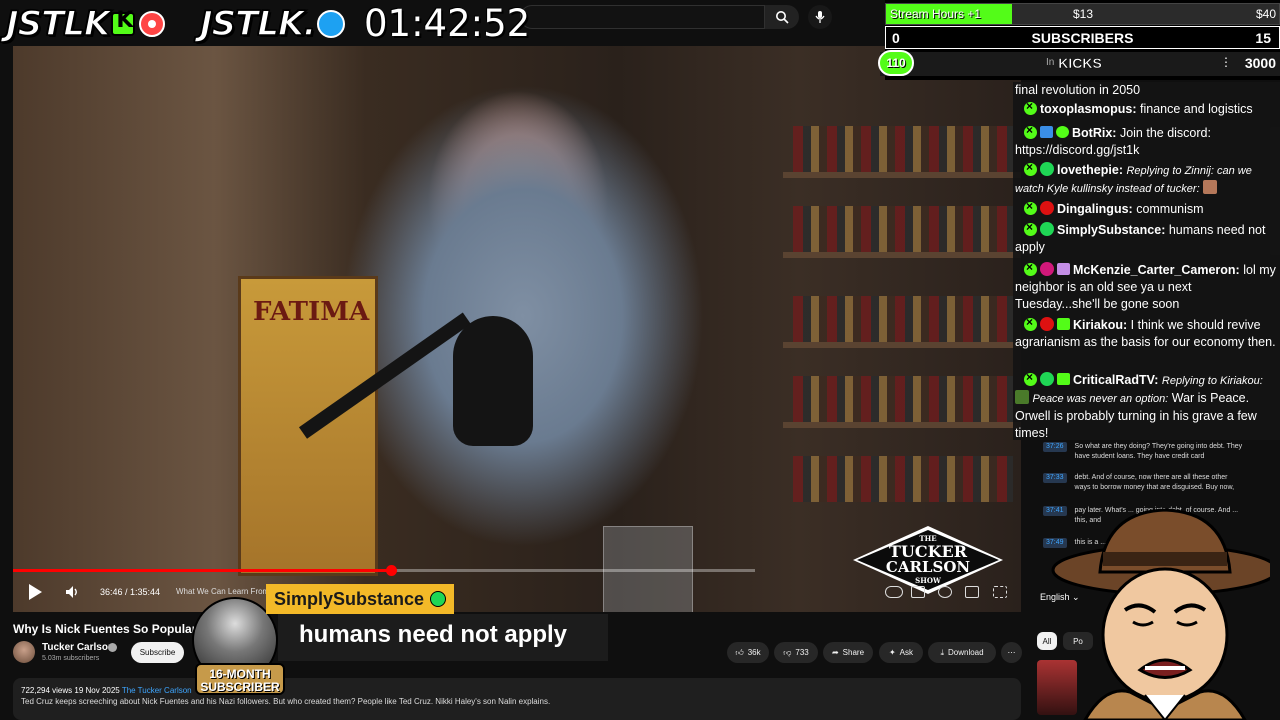 Image resolution: width=1280 pixels, height=720 pixels. I want to click on poster-text: FATIMA, so click(311, 312).